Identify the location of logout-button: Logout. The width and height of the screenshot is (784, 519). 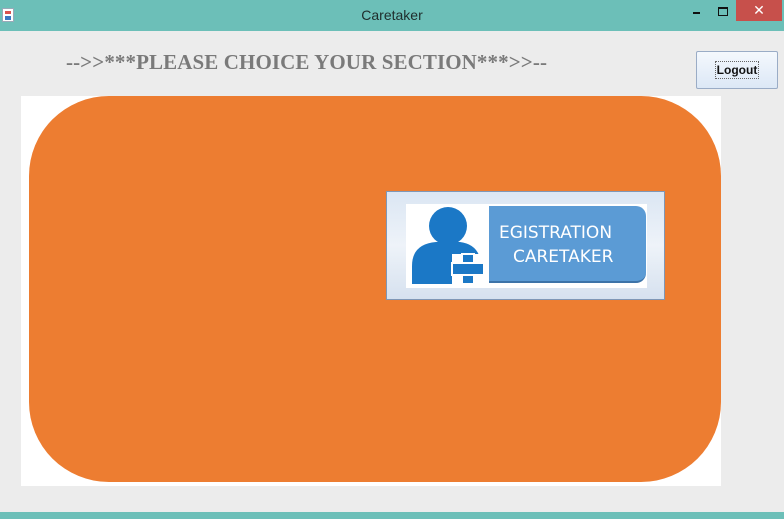
(737, 70).